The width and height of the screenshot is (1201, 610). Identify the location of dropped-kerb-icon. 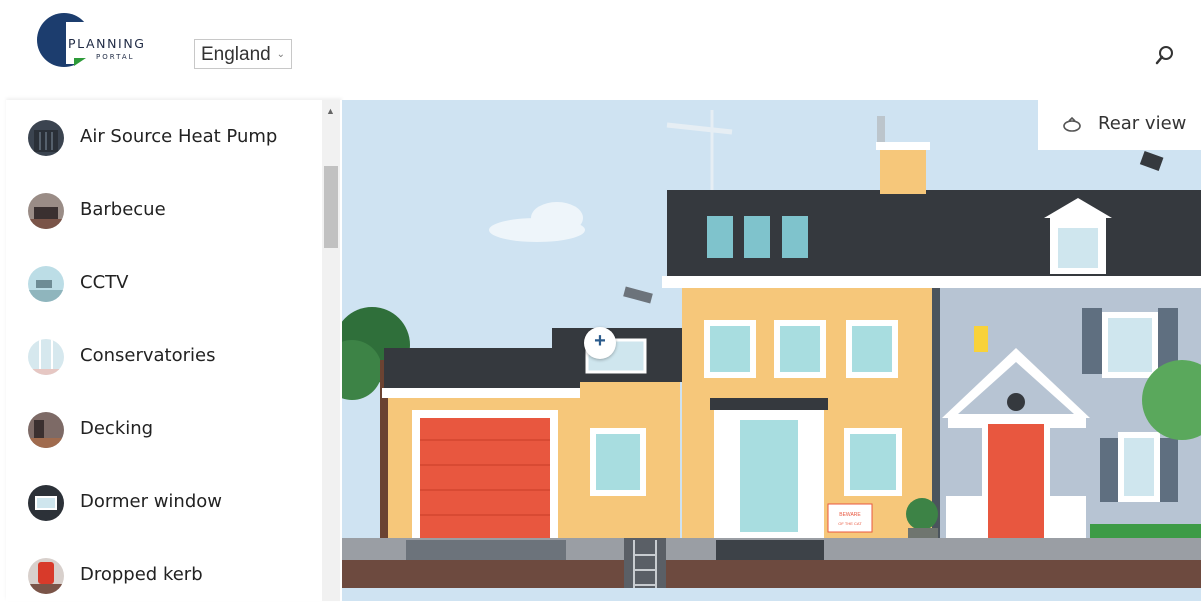
(46, 576).